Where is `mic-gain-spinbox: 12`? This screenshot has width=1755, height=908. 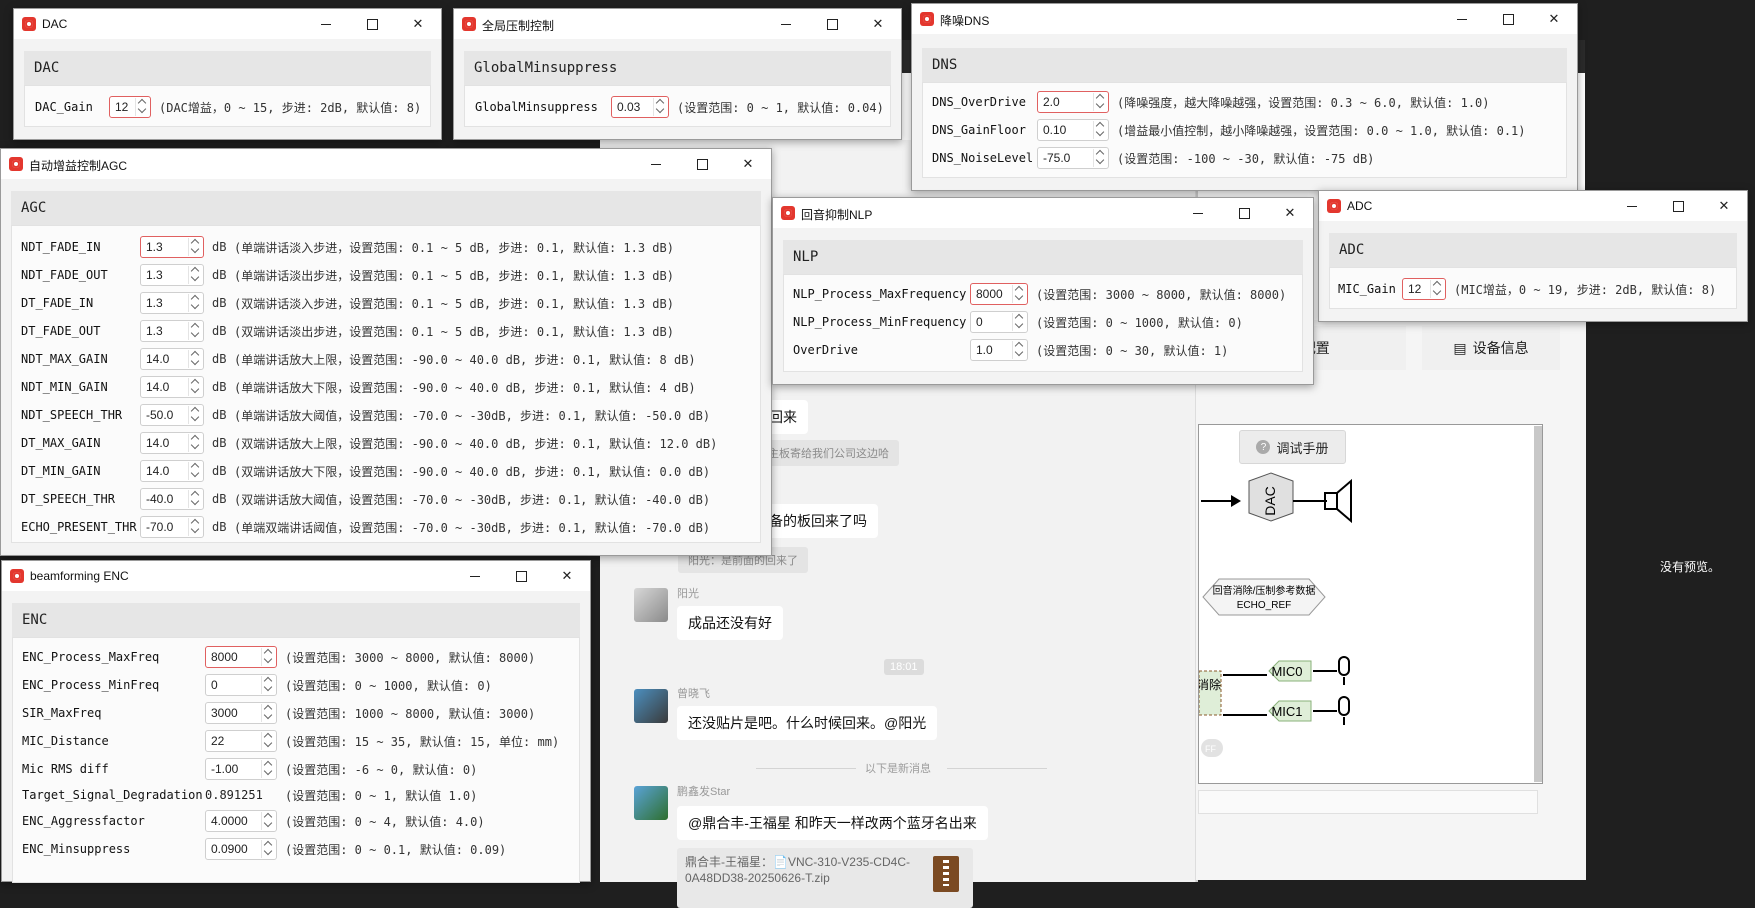 mic-gain-spinbox: 12 is located at coordinates (1424, 289).